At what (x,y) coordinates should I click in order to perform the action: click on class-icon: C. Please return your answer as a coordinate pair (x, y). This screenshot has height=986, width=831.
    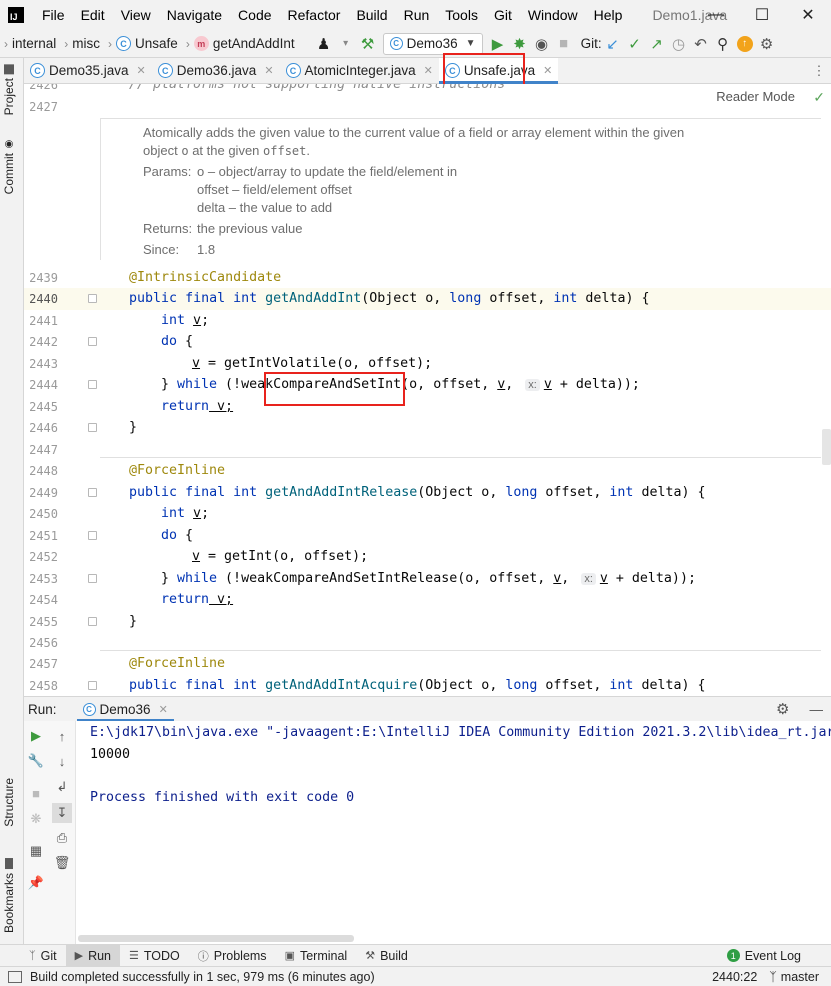
    Looking at the image, I should click on (89, 709).